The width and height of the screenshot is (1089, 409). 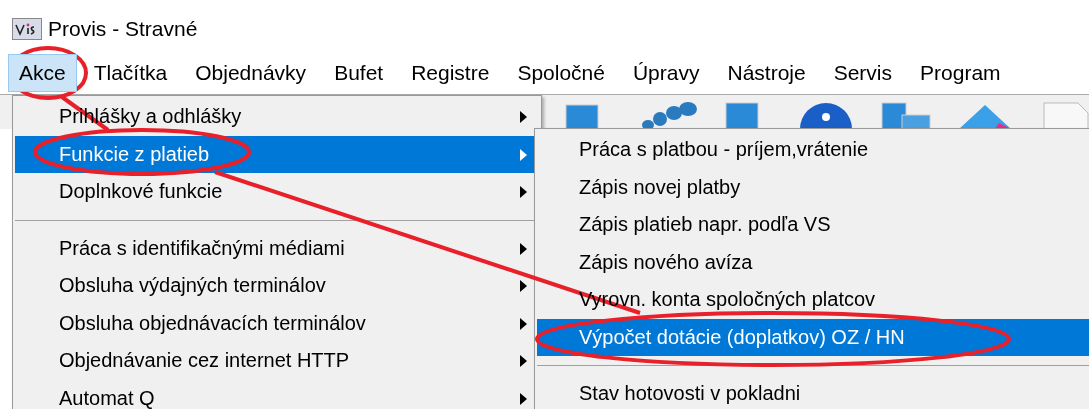 What do you see at coordinates (813, 187) in the screenshot?
I see `menu-item: Zápis novej platby` at bounding box center [813, 187].